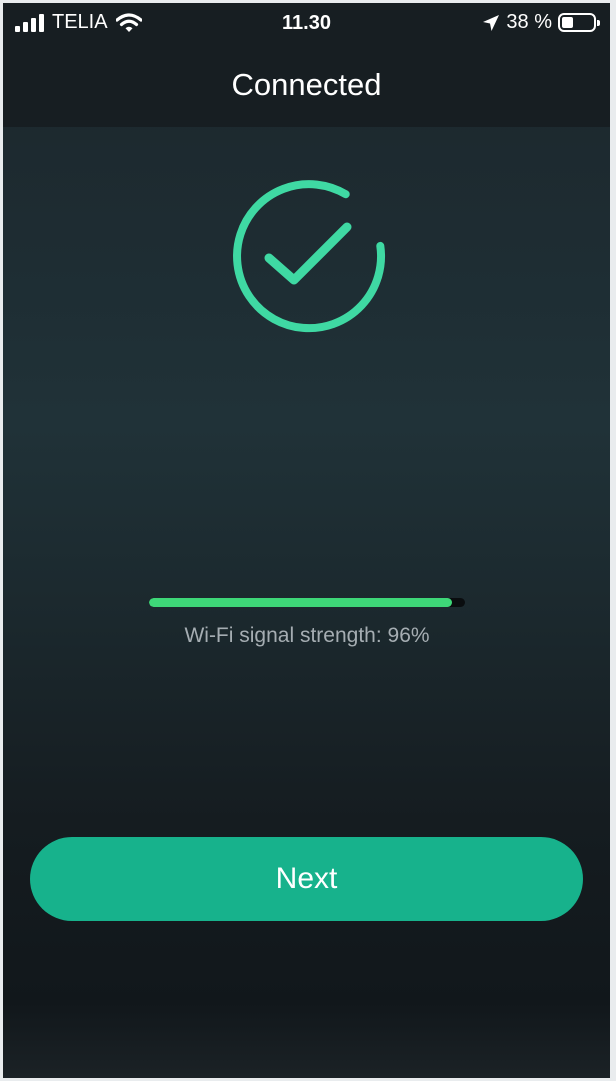 This screenshot has width=616, height=1081. I want to click on next-button: Next, so click(306, 879).